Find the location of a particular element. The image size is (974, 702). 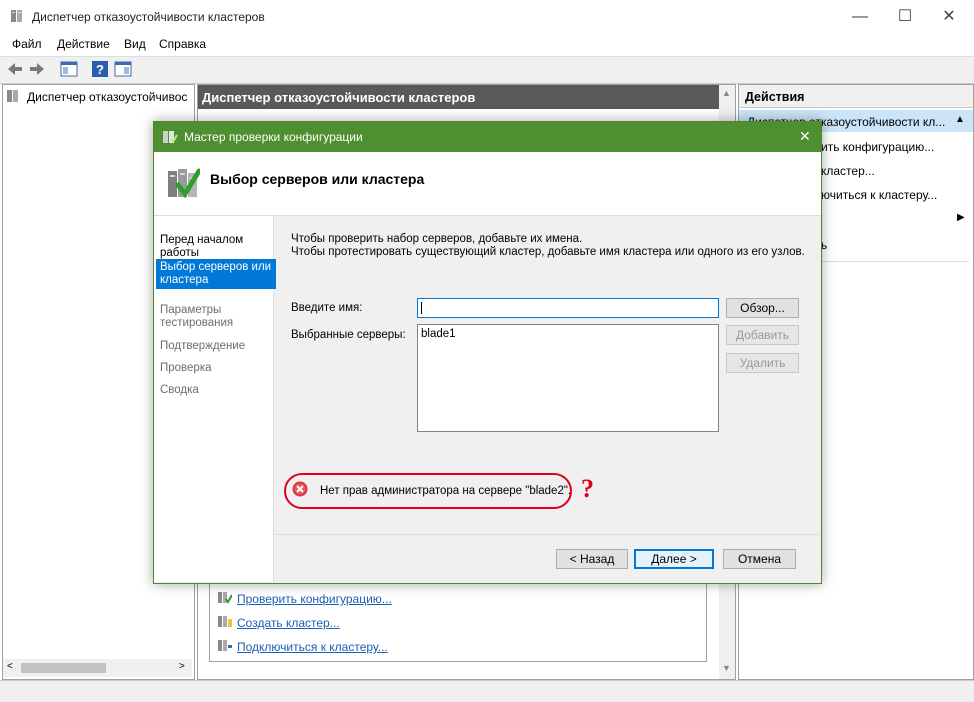

actions-header: Действия is located at coordinates (856, 96).